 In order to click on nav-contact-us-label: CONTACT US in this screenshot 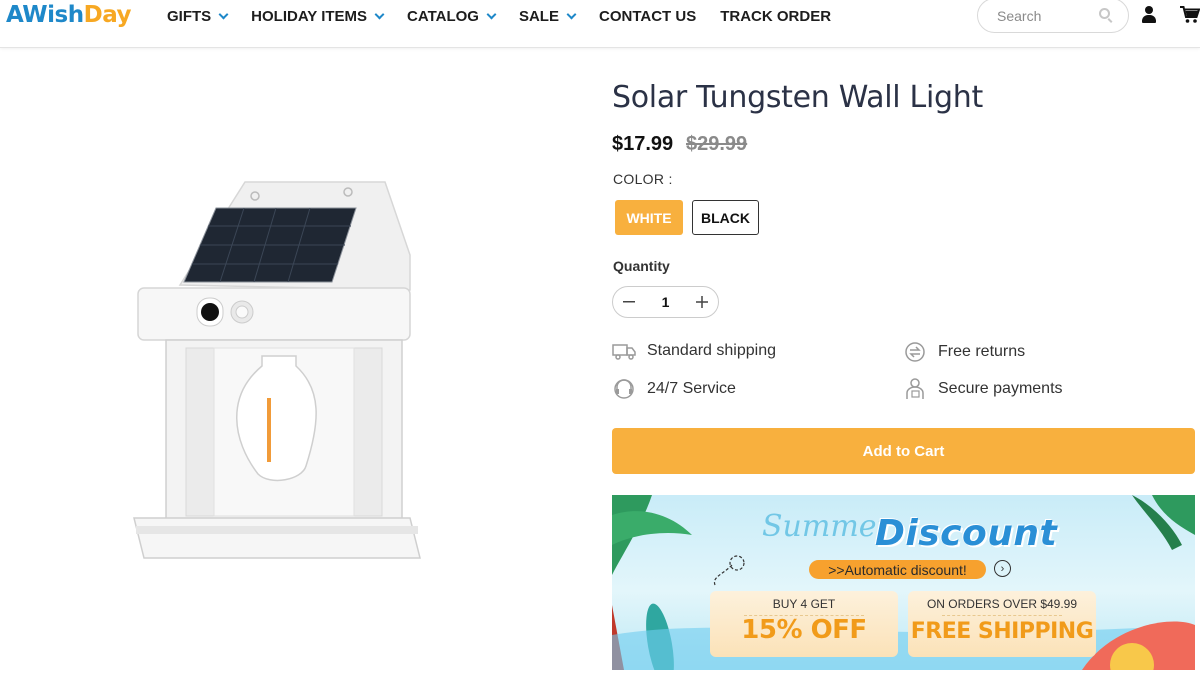, I will do `click(647, 16)`.